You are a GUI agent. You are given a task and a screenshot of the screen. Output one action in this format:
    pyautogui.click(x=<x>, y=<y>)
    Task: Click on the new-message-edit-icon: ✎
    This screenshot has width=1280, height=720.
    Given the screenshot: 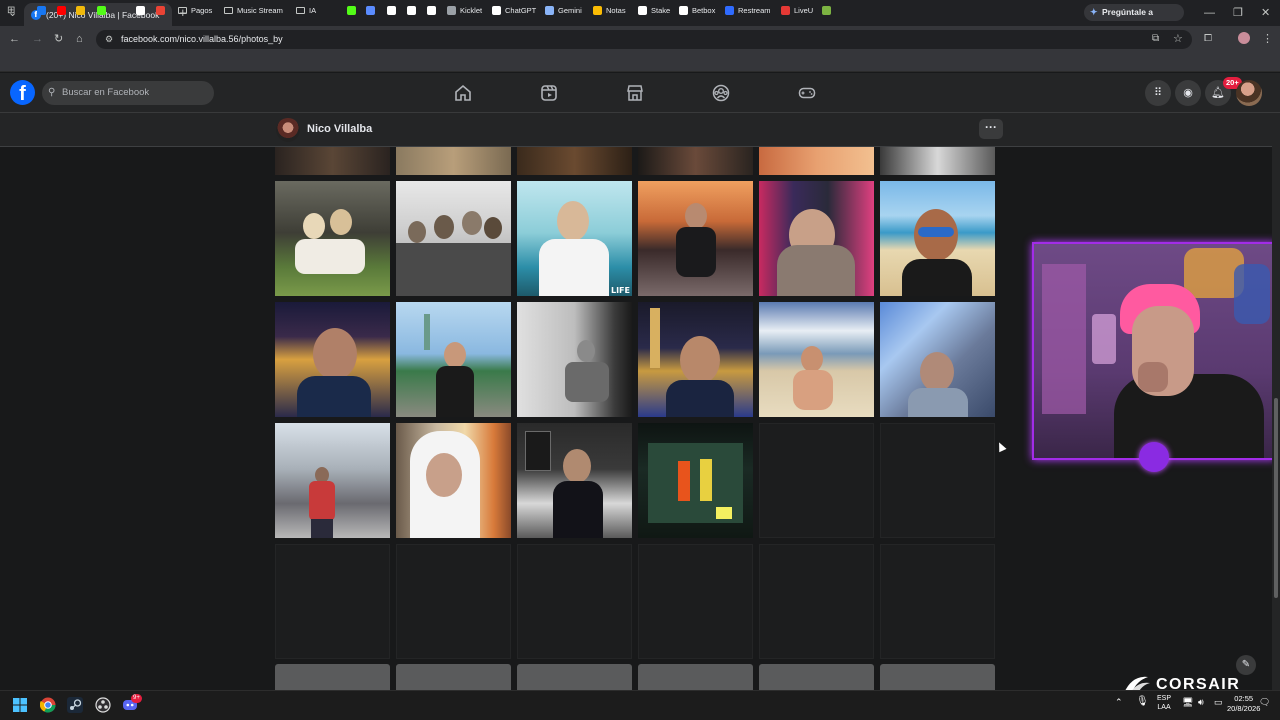 What is the action you would take?
    pyautogui.click(x=1246, y=665)
    